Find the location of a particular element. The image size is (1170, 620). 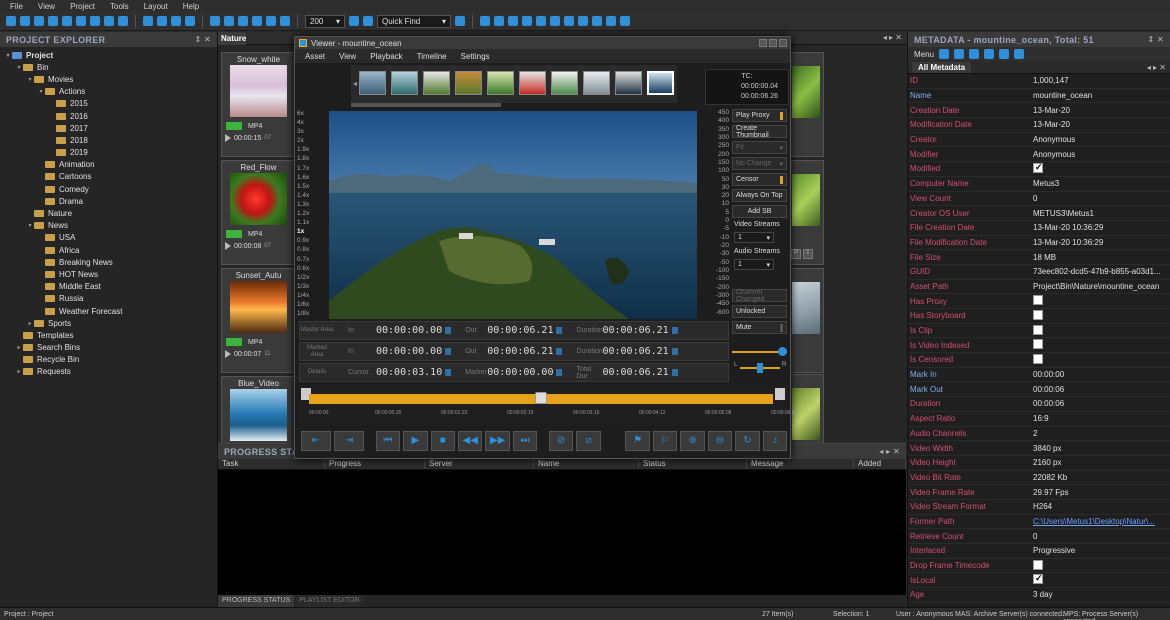

panel-controls: ⇕ ✕ is located at coordinates (1155, 39).